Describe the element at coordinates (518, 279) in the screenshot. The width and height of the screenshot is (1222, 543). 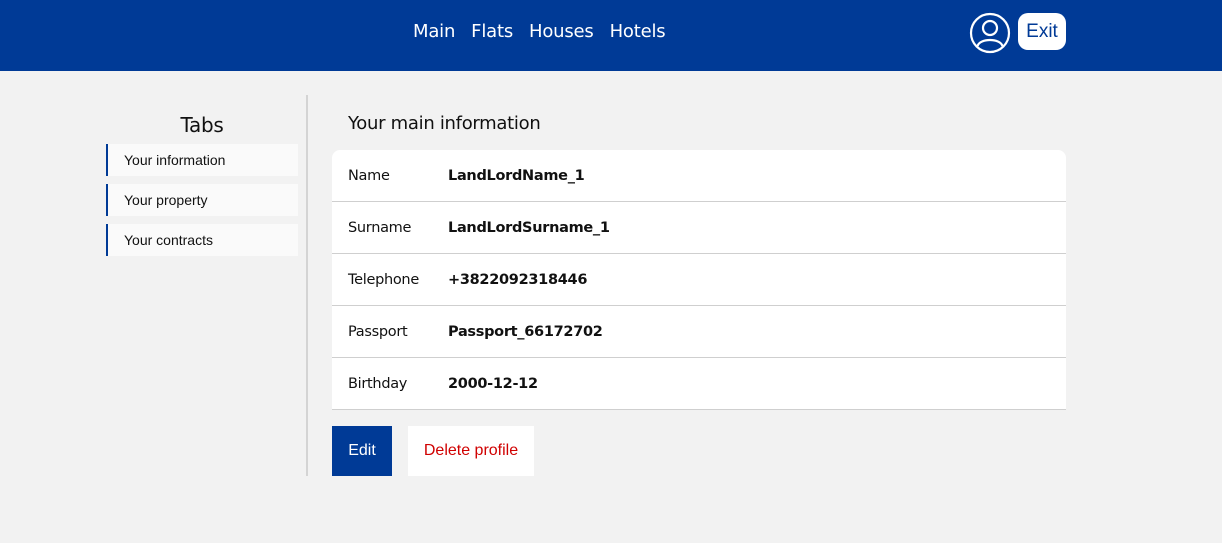
I see `row-value: +3822092318446` at that location.